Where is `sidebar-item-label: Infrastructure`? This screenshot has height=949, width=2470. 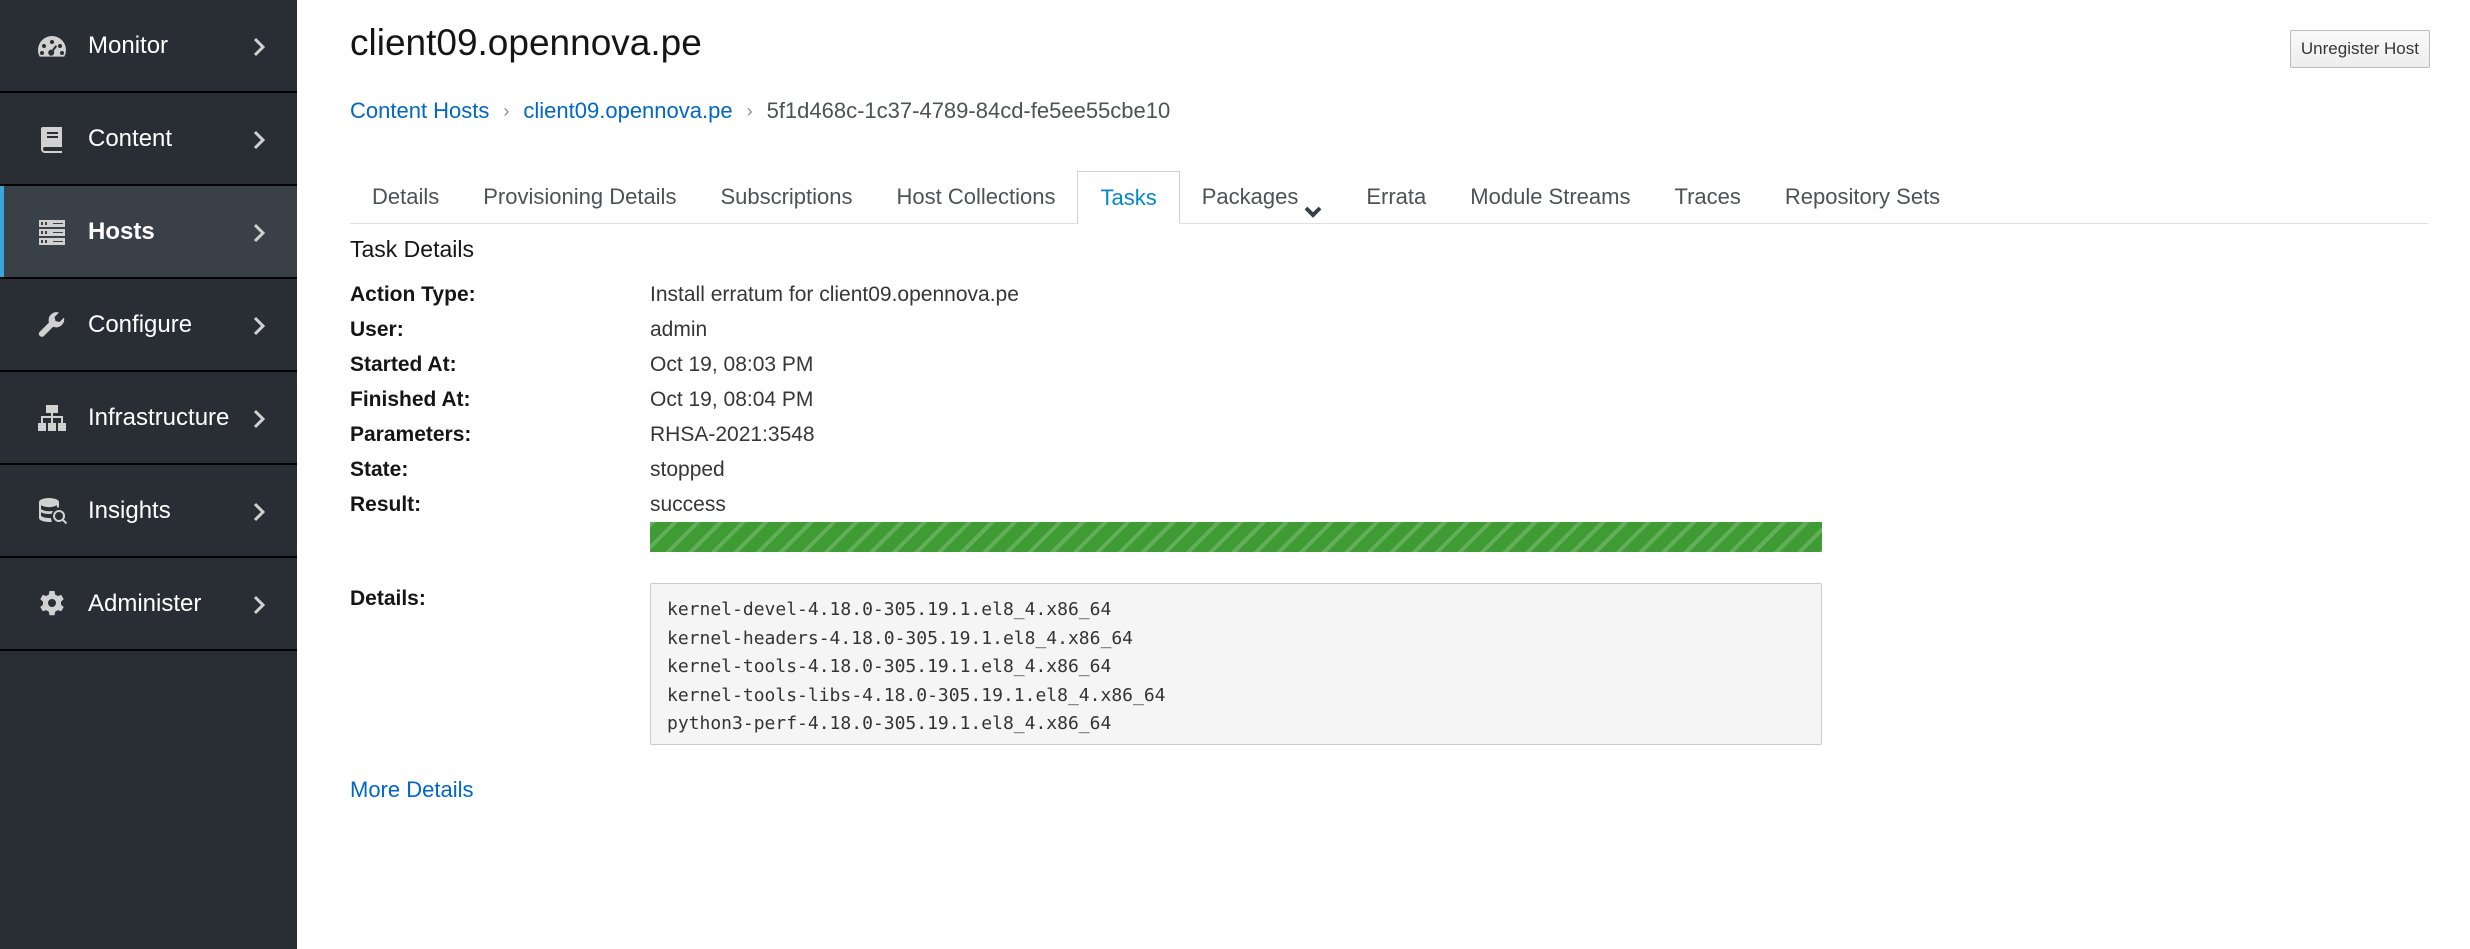
sidebar-item-label: Infrastructure is located at coordinates (159, 417).